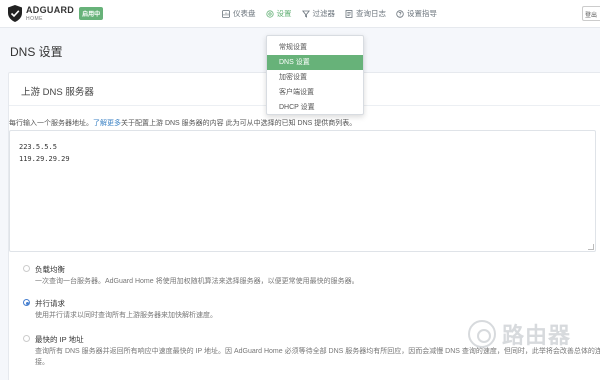 The image size is (600, 380). I want to click on logo-name: ADGUARD, so click(50, 9).